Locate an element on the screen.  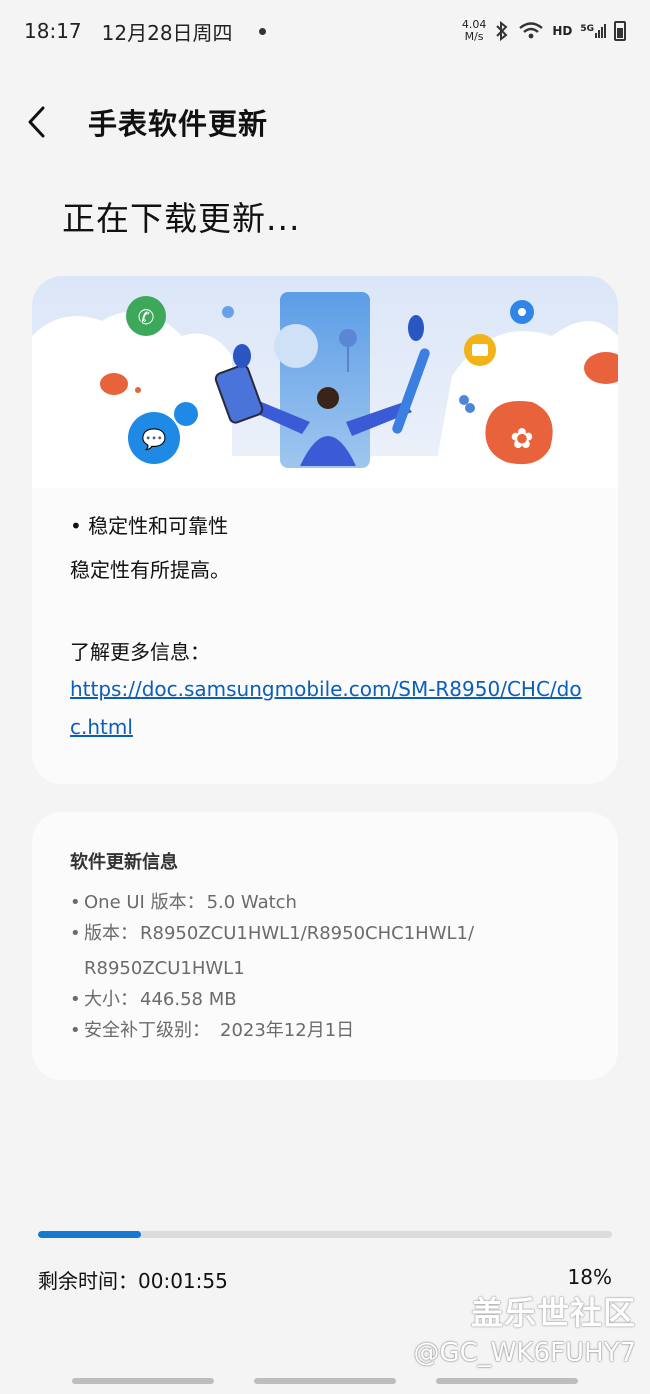
info-key: One UI 版本： is located at coordinates (144, 902).